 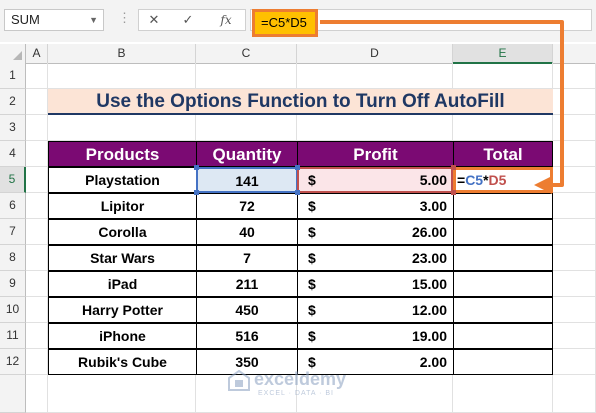 I want to click on watermark-logo: exceldemy EXCEL · DATA · BI, so click(x=303, y=386).